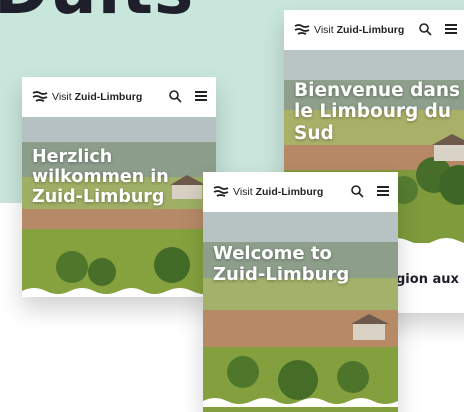  What do you see at coordinates (97, 12) in the screenshot?
I see `page-headline: Duits` at bounding box center [97, 12].